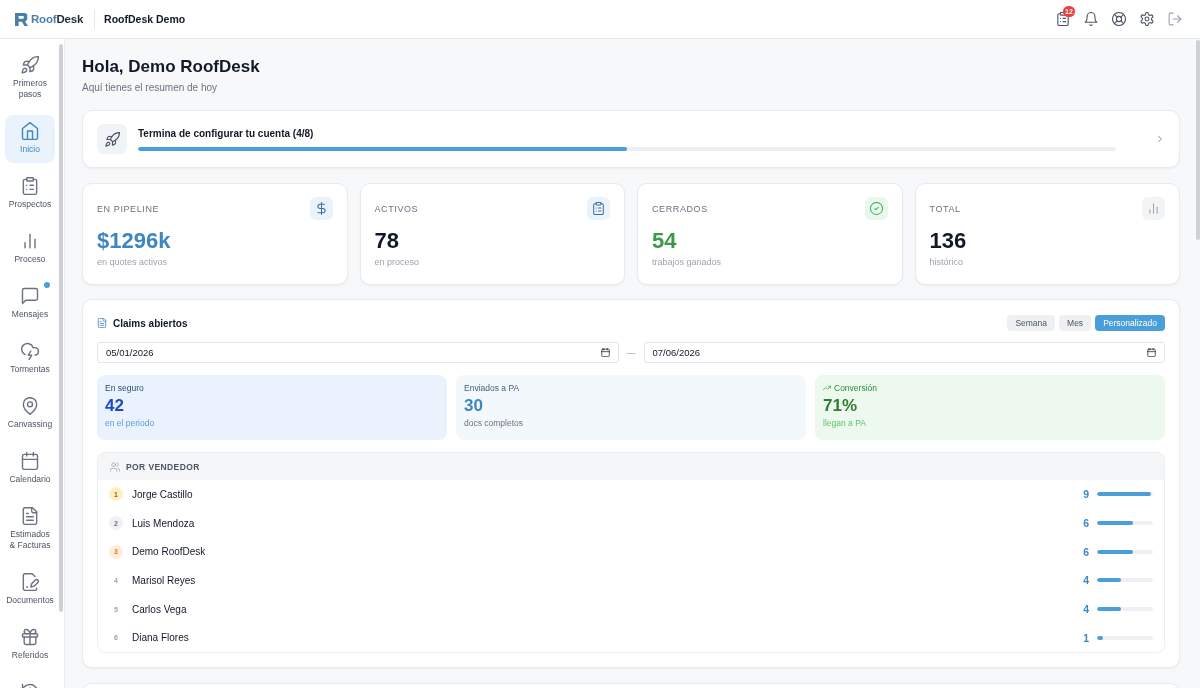 This screenshot has height=688, width=1200. Describe the element at coordinates (145, 19) in the screenshot. I see `workspace-name: RoofDesk Demo` at that location.